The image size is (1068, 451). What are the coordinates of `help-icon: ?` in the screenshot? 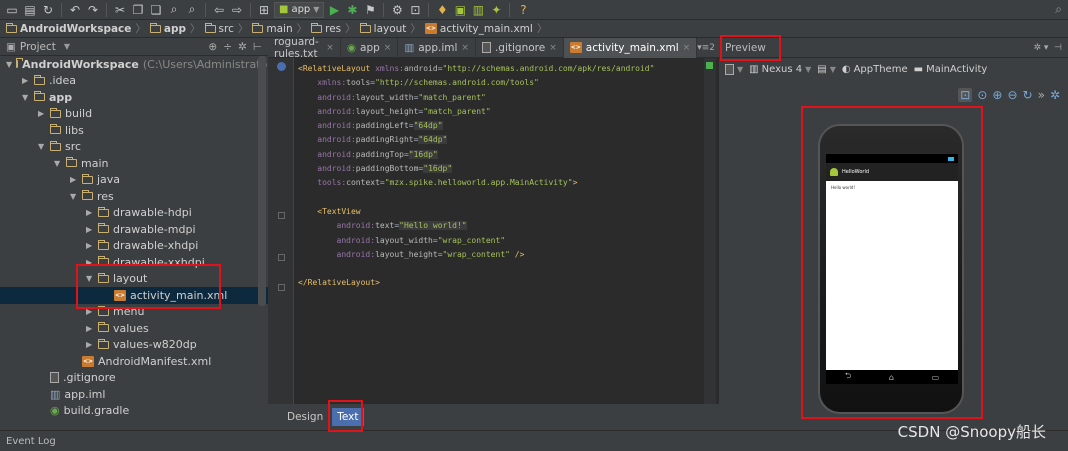 It's located at (523, 10).